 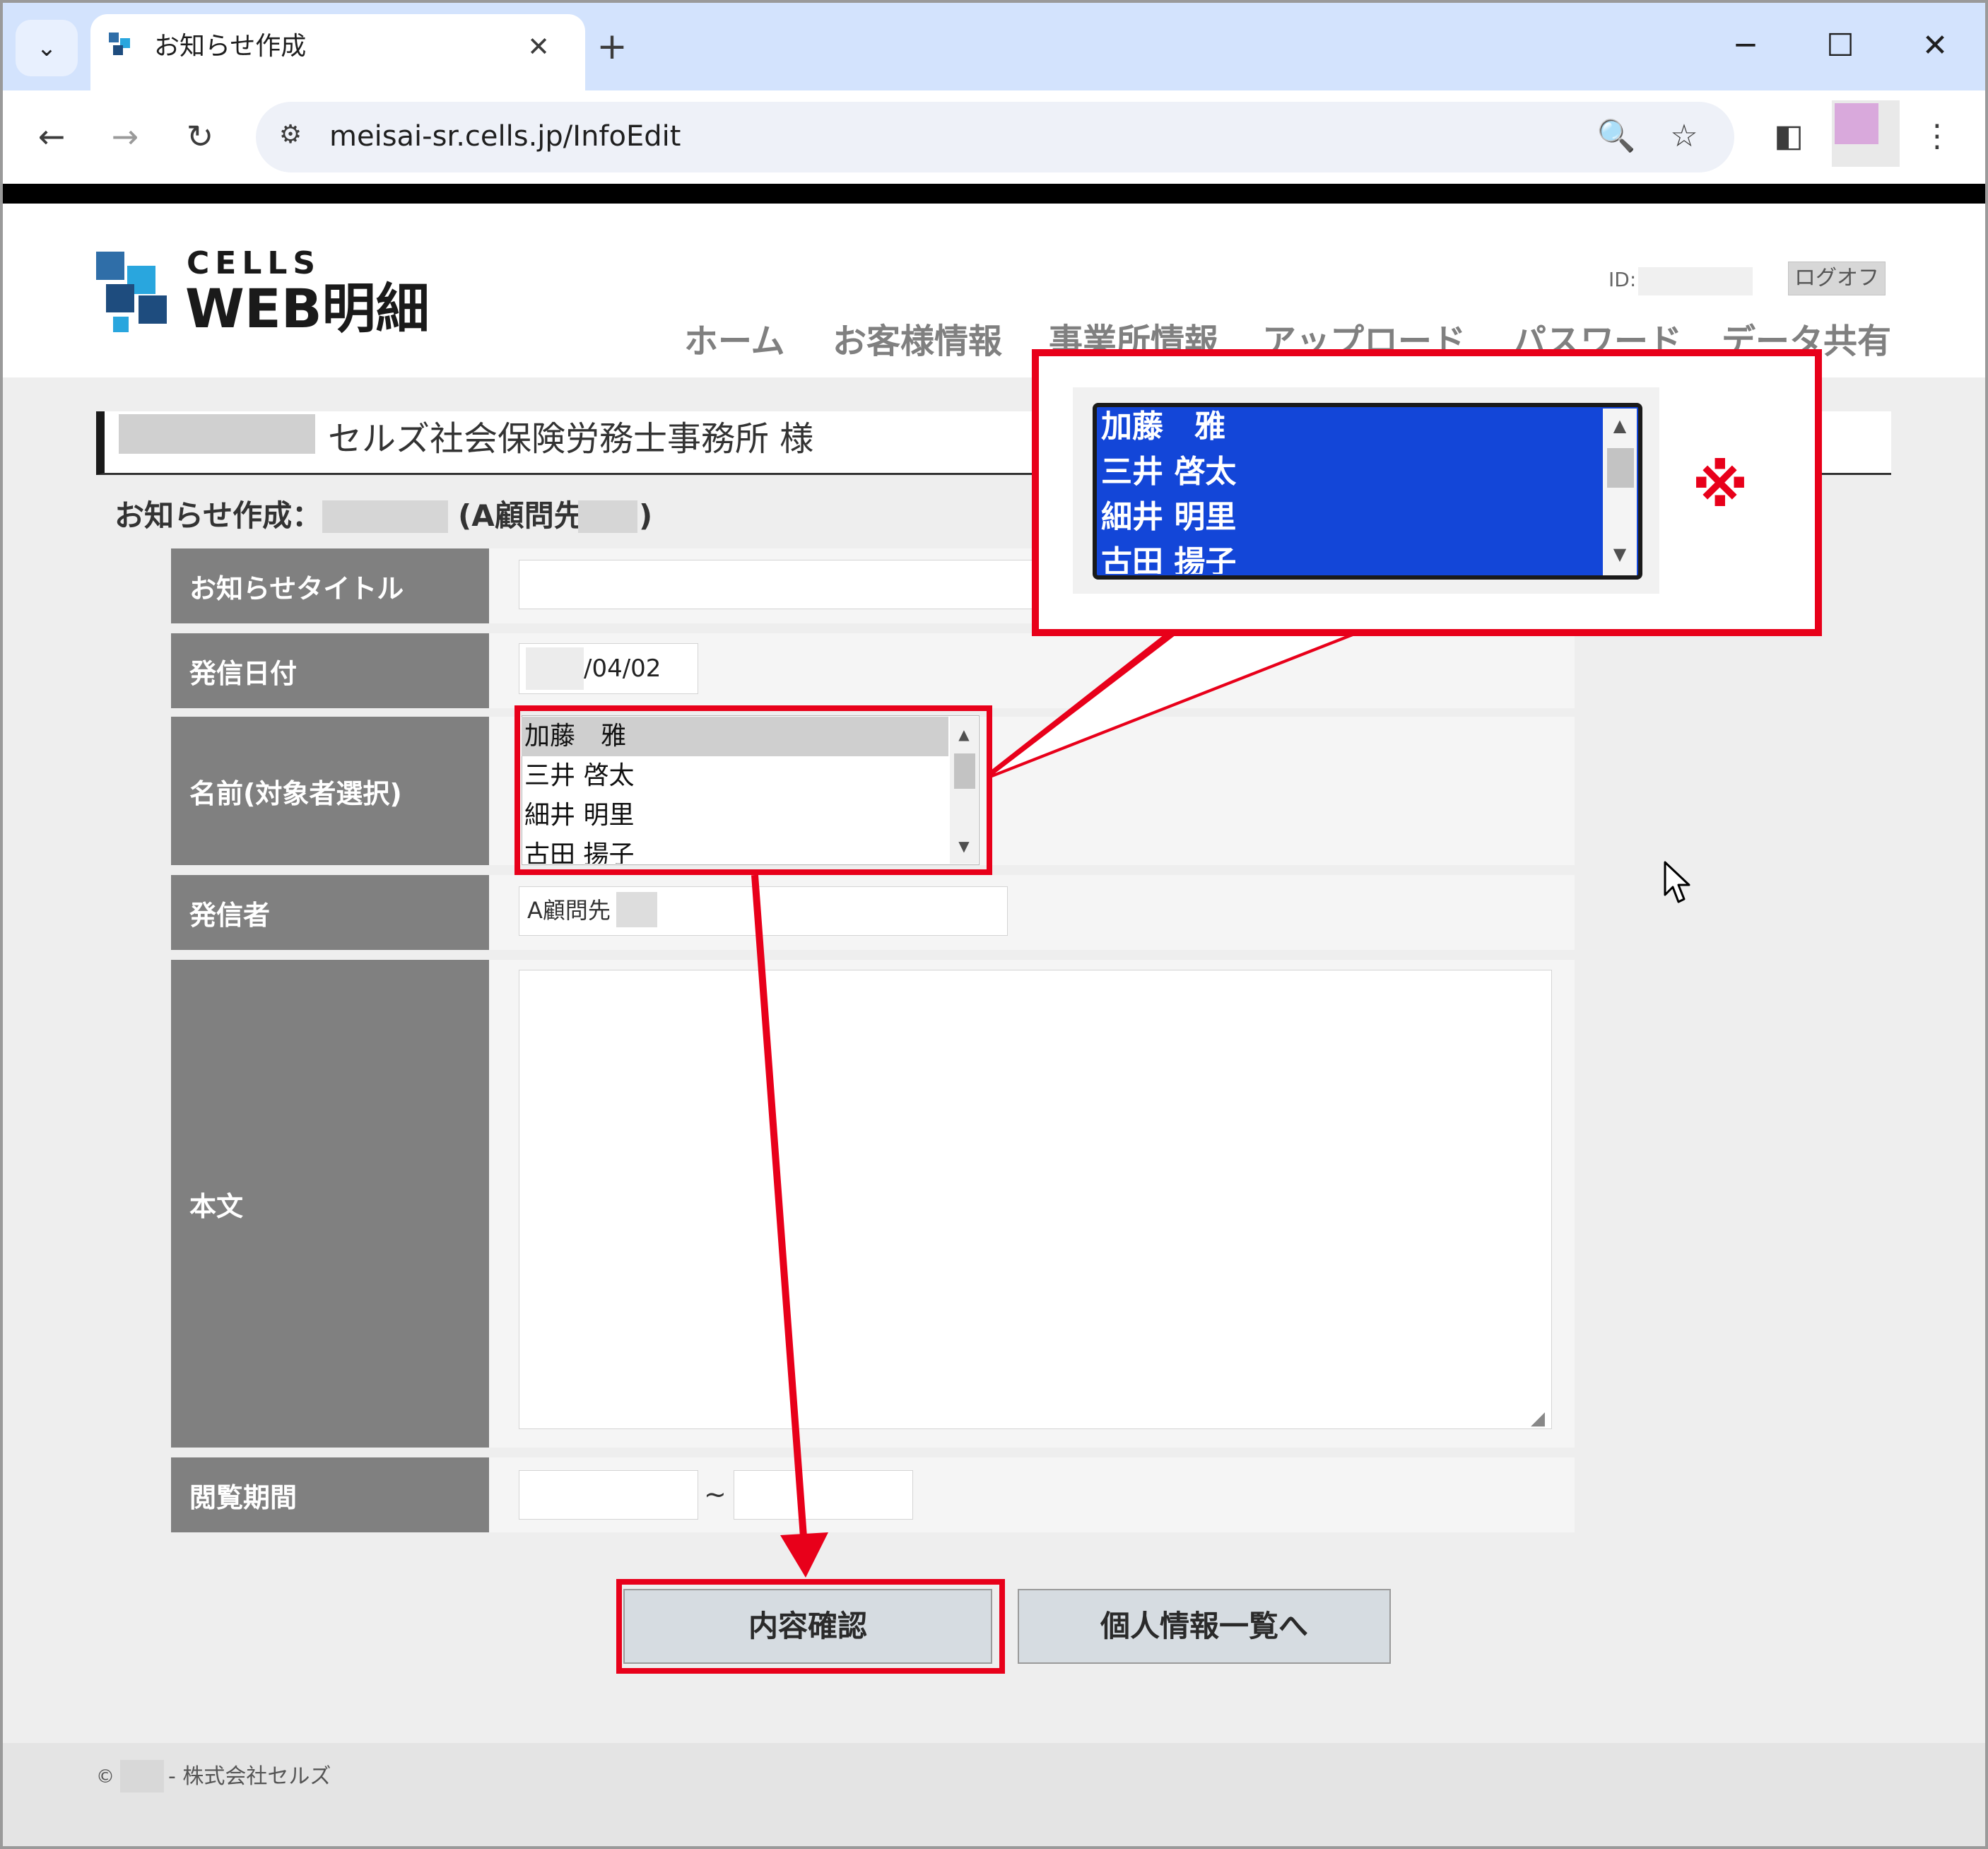 What do you see at coordinates (1620, 554) in the screenshot?
I see `zoom-scroll-down-icon: ▼` at bounding box center [1620, 554].